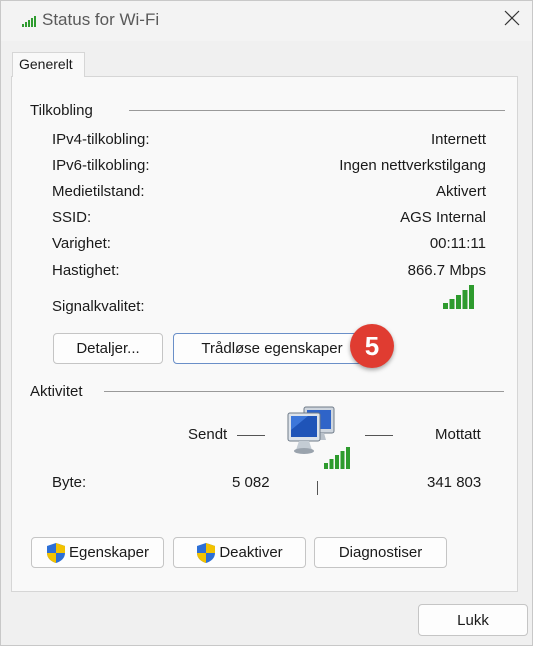 This screenshot has width=533, height=646. What do you see at coordinates (81, 243) in the screenshot?
I see `duration-label: Varighet:` at bounding box center [81, 243].